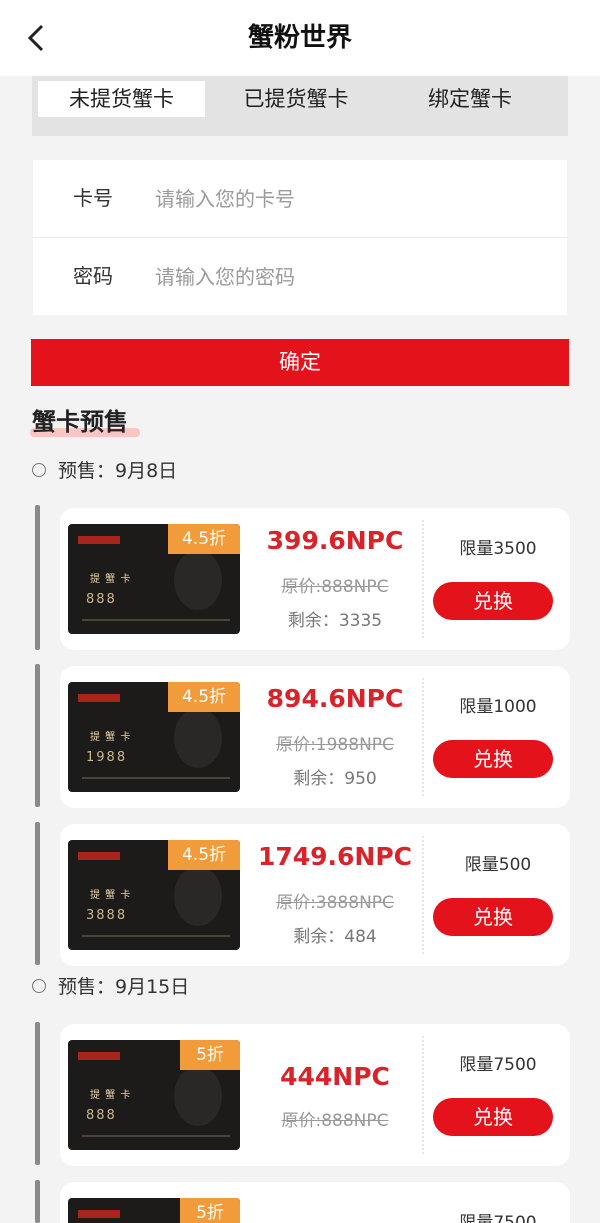 Image resolution: width=600 pixels, height=1223 pixels. What do you see at coordinates (315, 1095) in the screenshot?
I see `card-item: 提 蟹 卡 888 5折 444NPC 原价:888NPC 限量7500 兑换` at bounding box center [315, 1095].